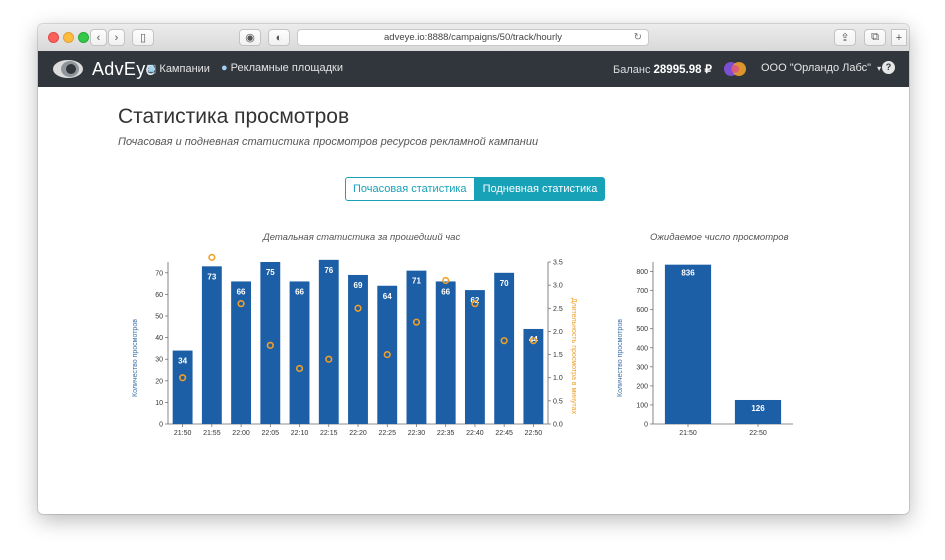  What do you see at coordinates (279, 37) in the screenshot?
I see `privacy-icon: ◐` at bounding box center [279, 37].